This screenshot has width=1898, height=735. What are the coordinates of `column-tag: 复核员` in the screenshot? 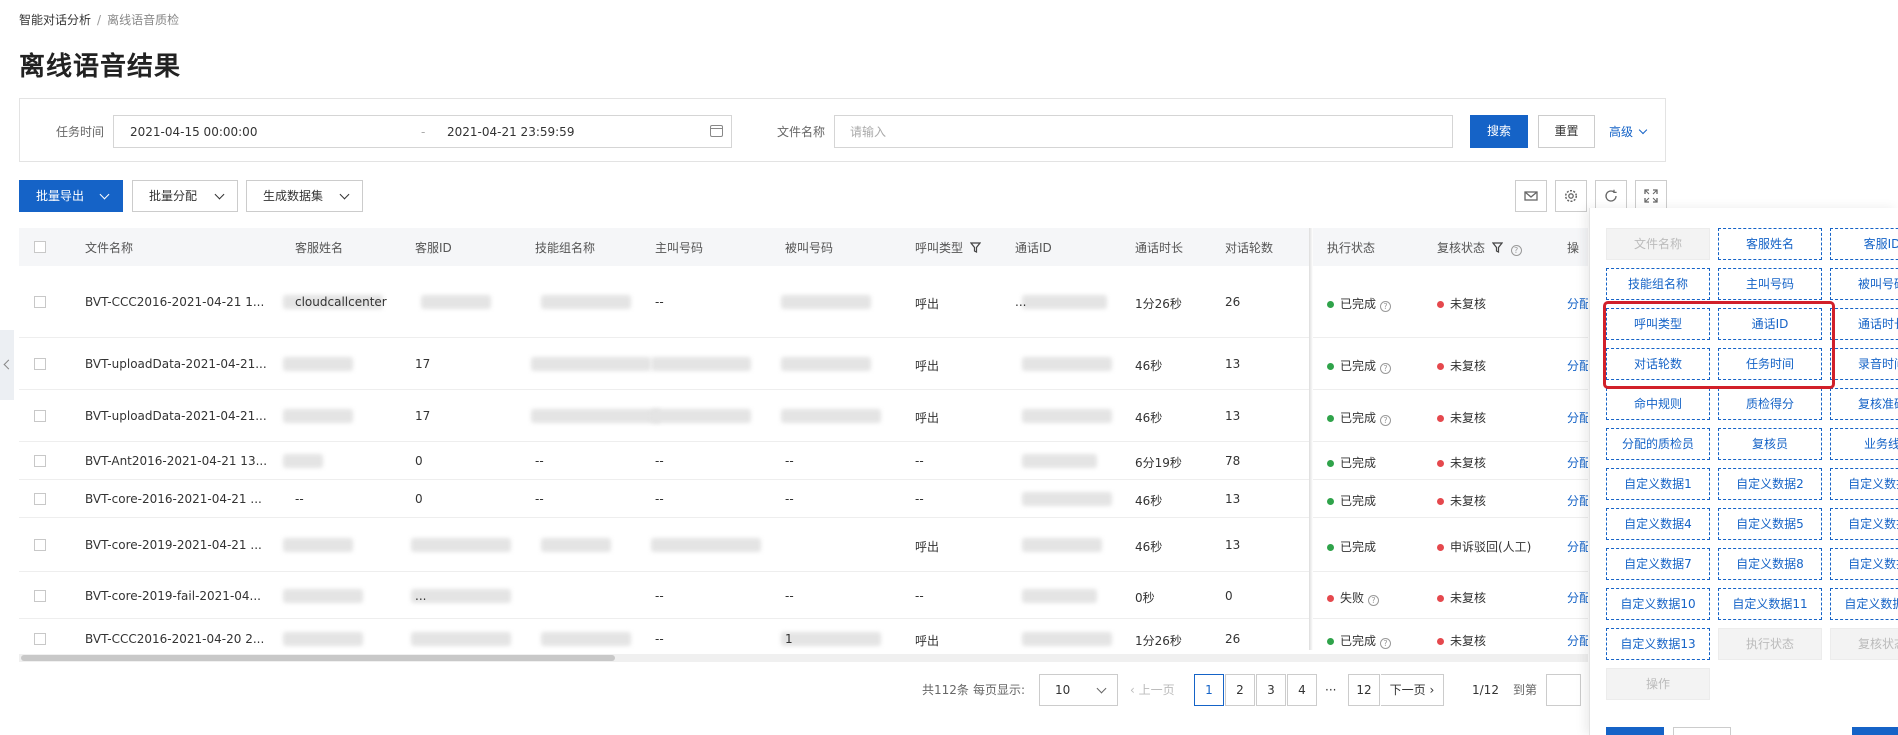 It's located at (1770, 444).